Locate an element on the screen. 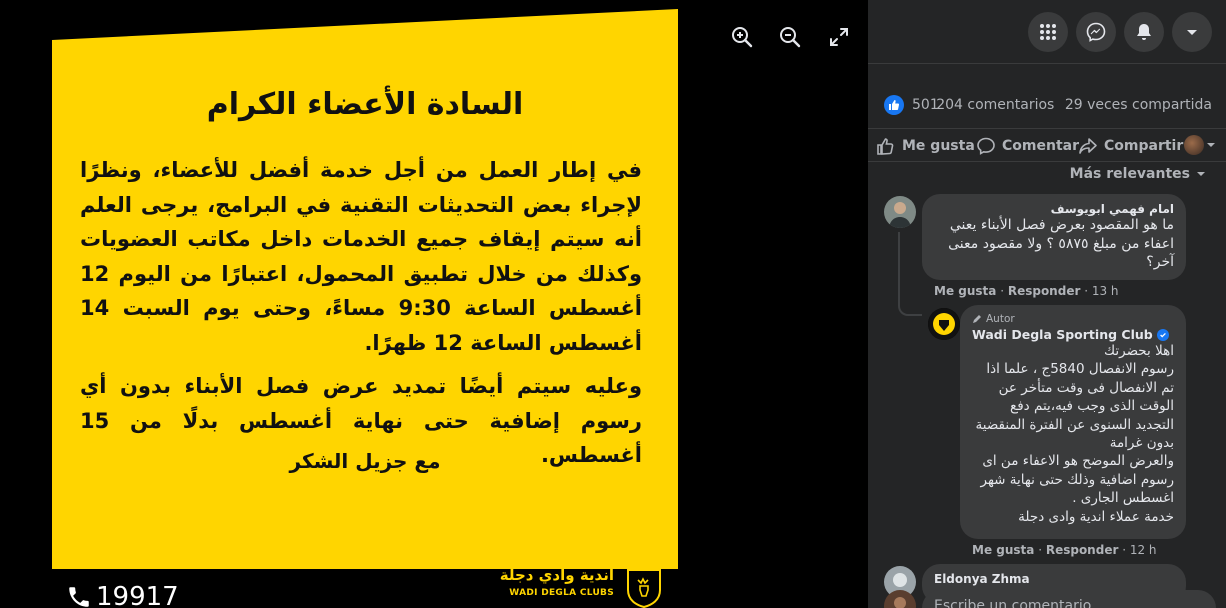 The image size is (1226, 608). like-label: Me gusta is located at coordinates (938, 146).